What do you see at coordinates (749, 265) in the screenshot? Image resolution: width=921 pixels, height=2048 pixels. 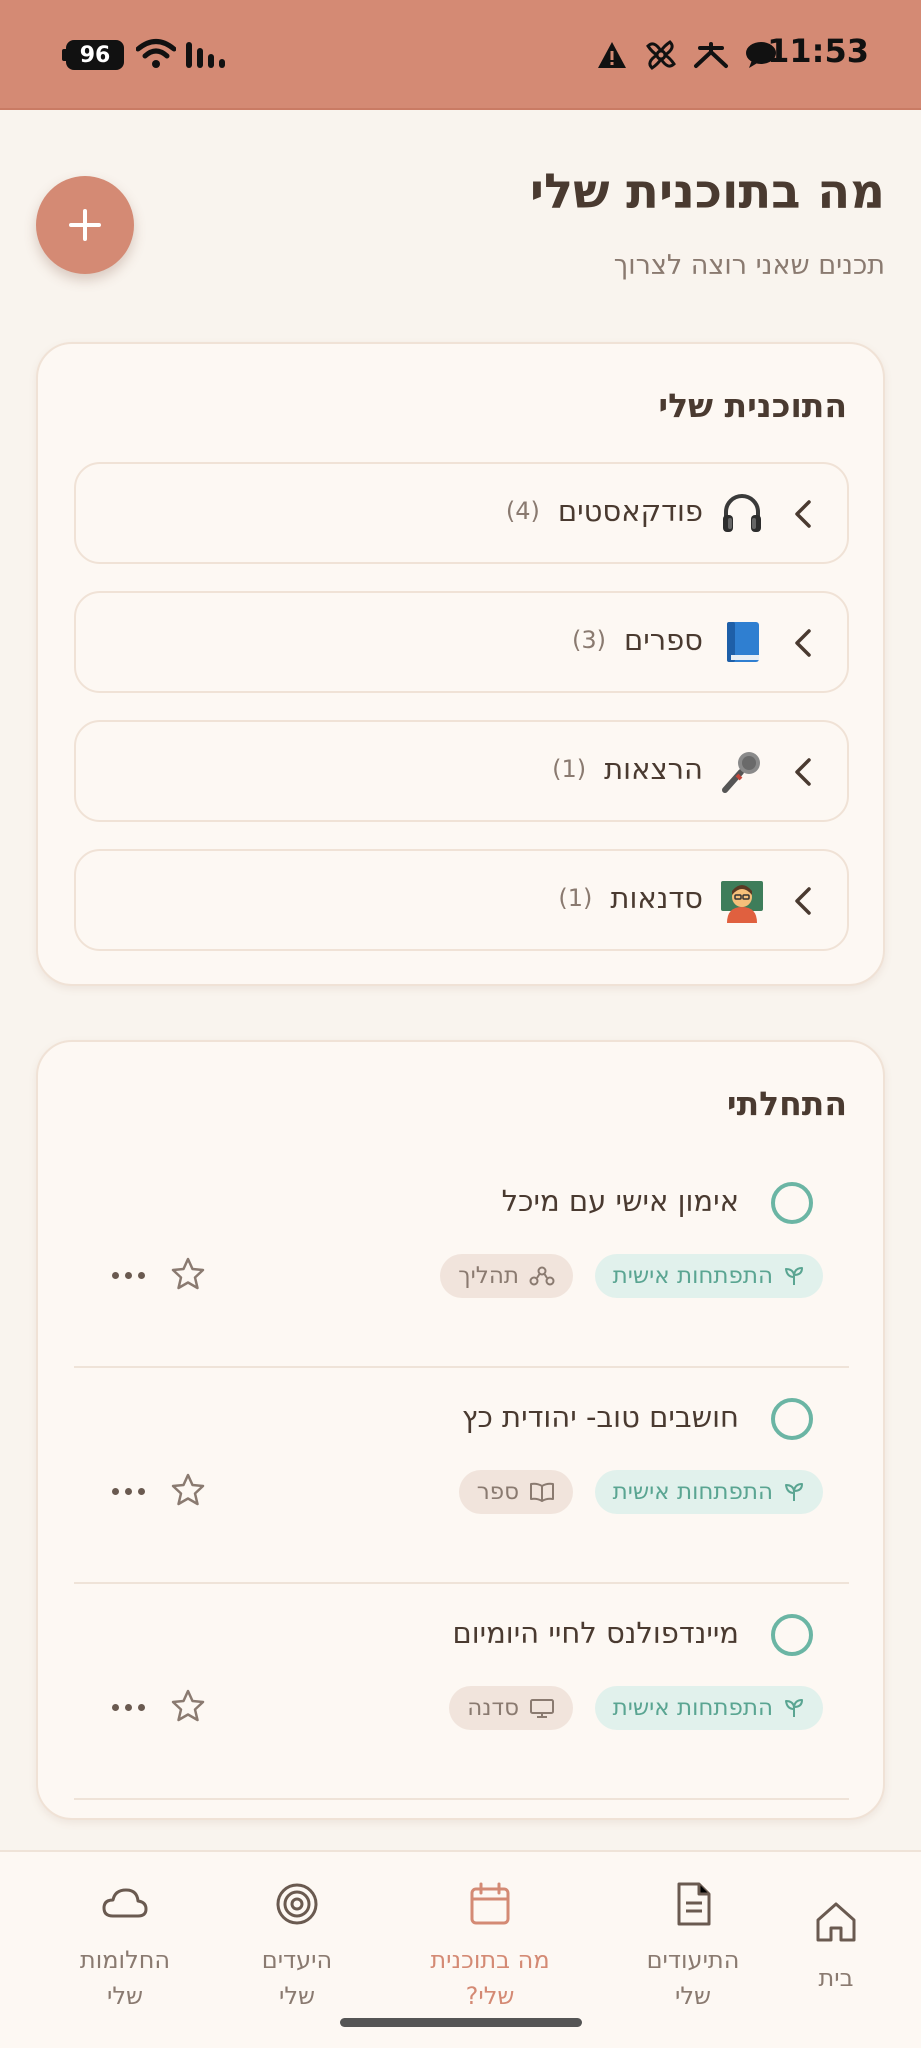 I see `page-subtitle: תכנים שאני רוצה לצרוך` at bounding box center [749, 265].